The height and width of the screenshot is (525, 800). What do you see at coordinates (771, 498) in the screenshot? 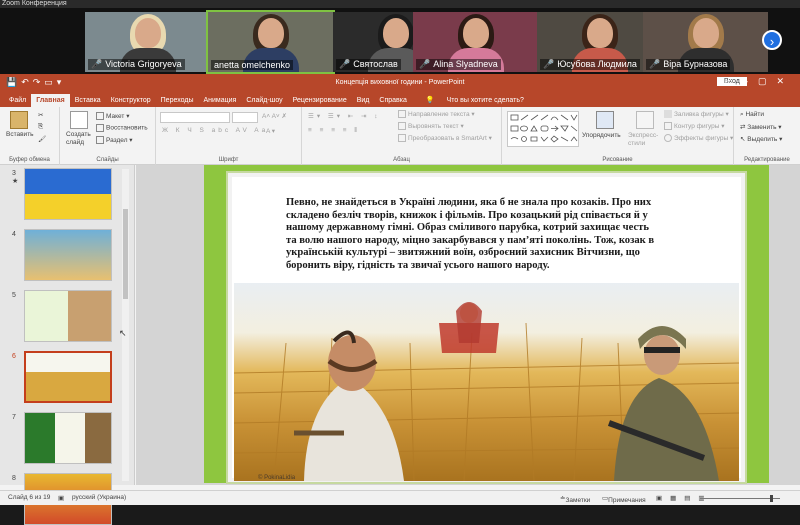
I see `zoom-slider-handle` at bounding box center [771, 498].